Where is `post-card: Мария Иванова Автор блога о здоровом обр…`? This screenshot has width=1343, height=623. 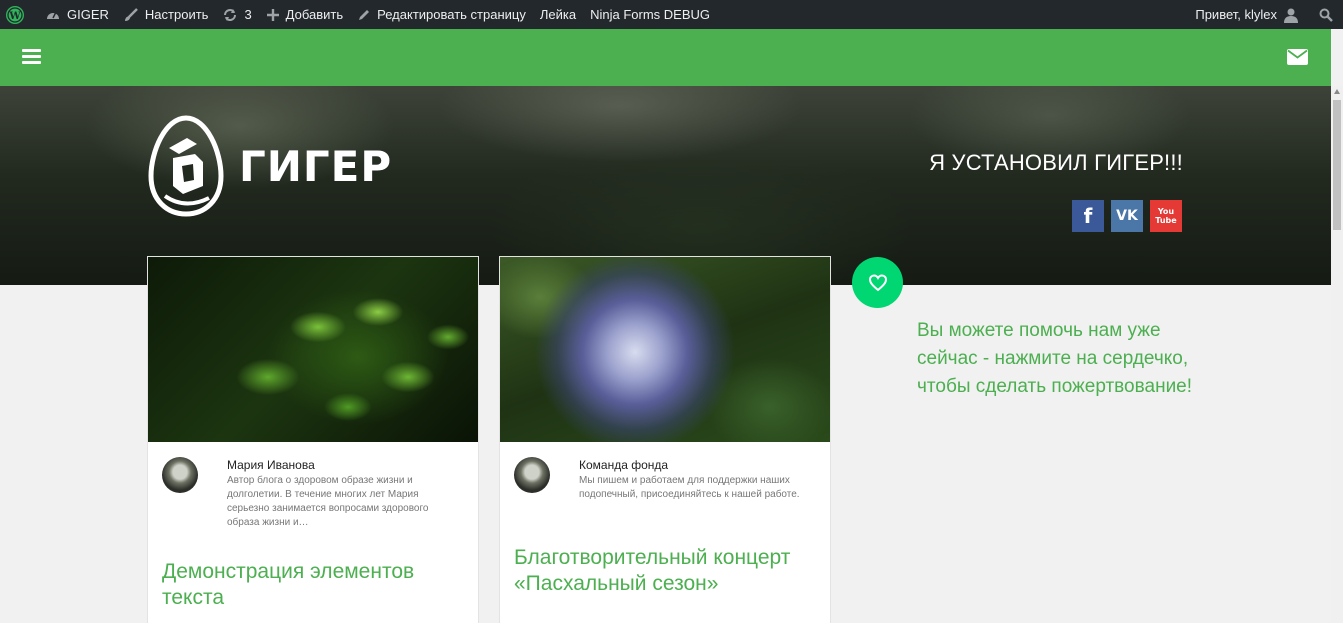
post-card: Мария Иванова Автор блога о здоровом обр… is located at coordinates (313, 439).